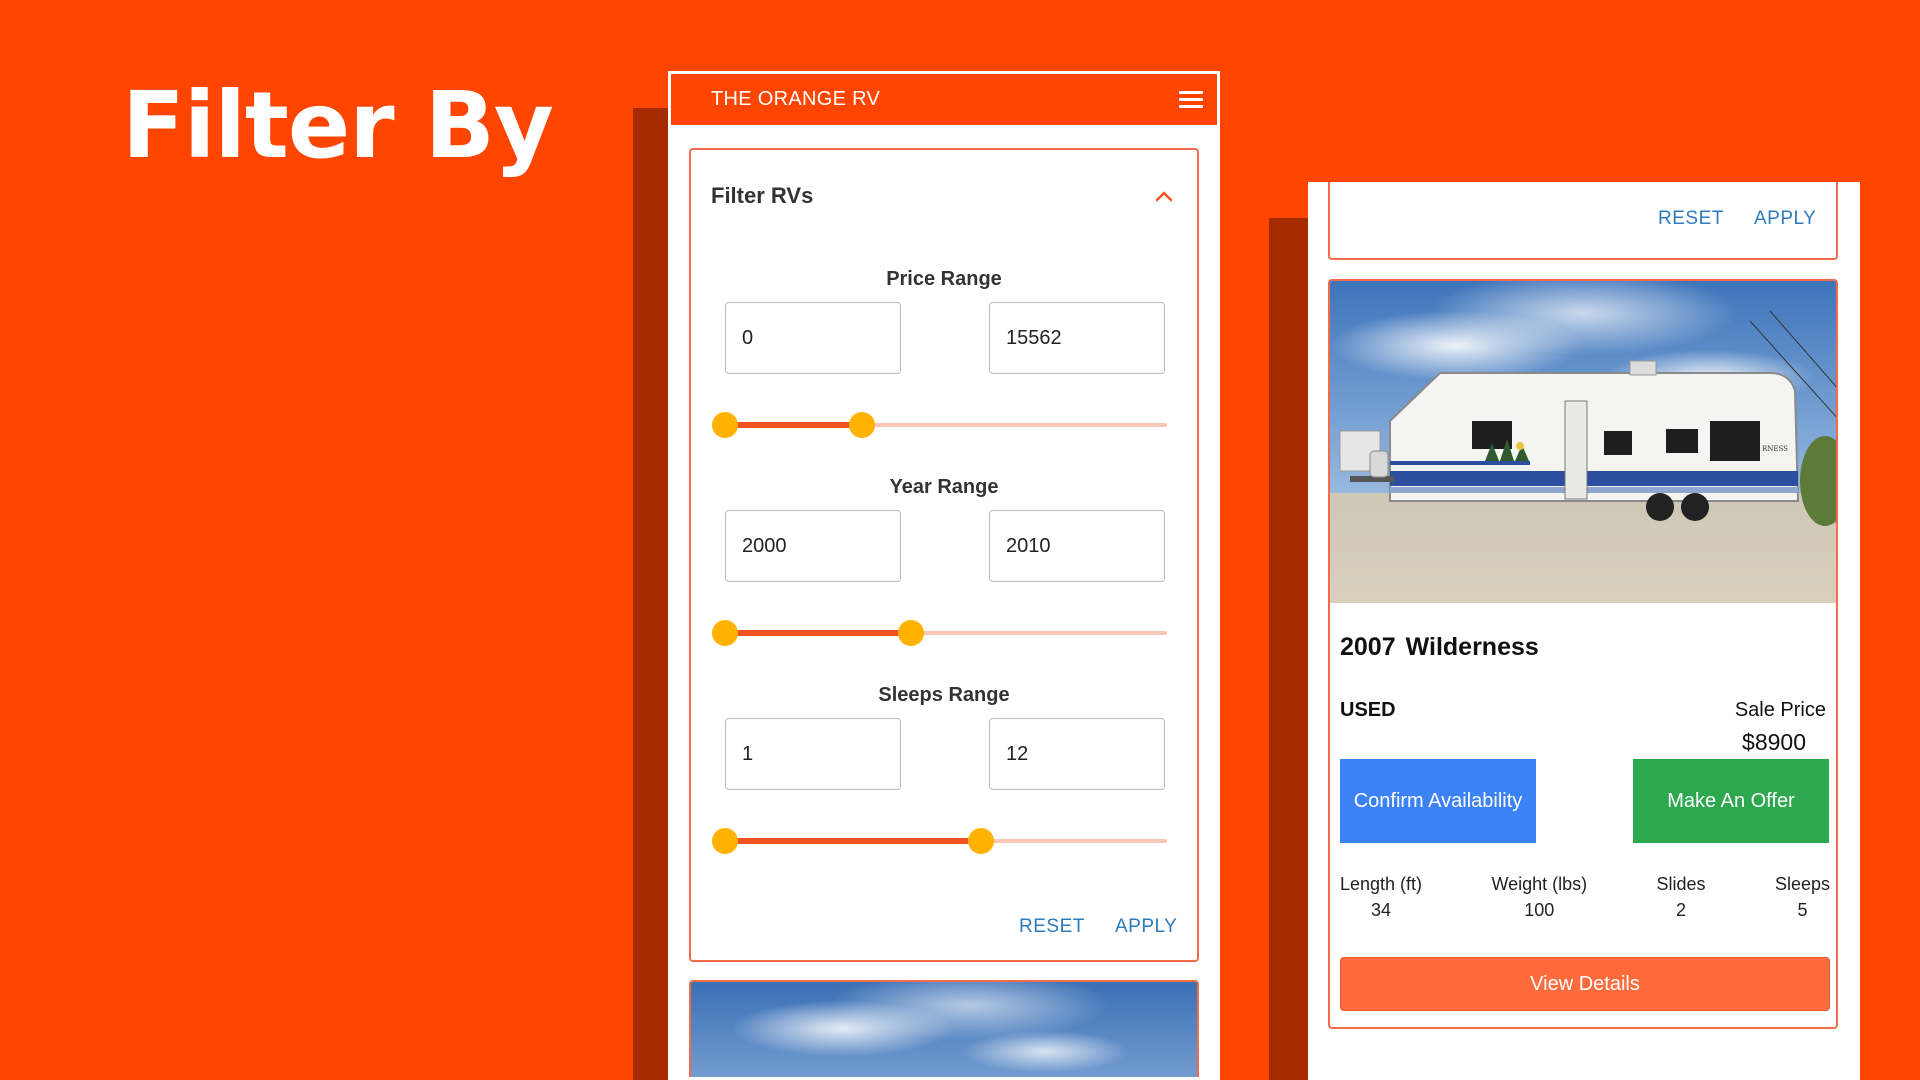  I want to click on spec-length: Length (ft) 34, so click(1381, 897).